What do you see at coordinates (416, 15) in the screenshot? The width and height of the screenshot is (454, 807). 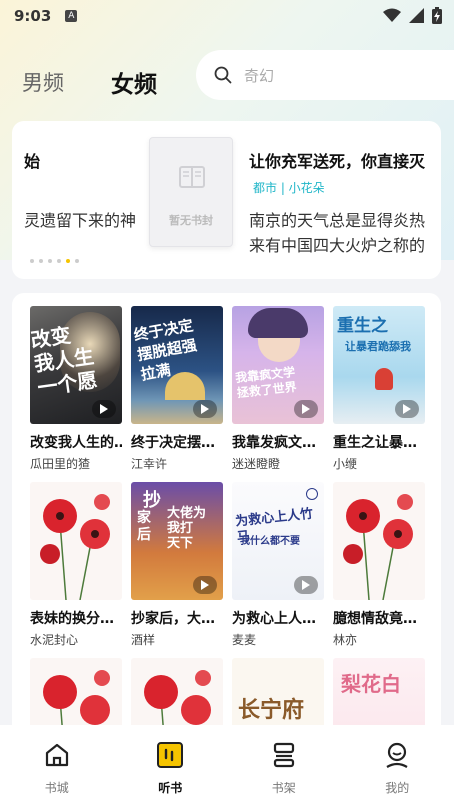 I see `signal-icon` at bounding box center [416, 15].